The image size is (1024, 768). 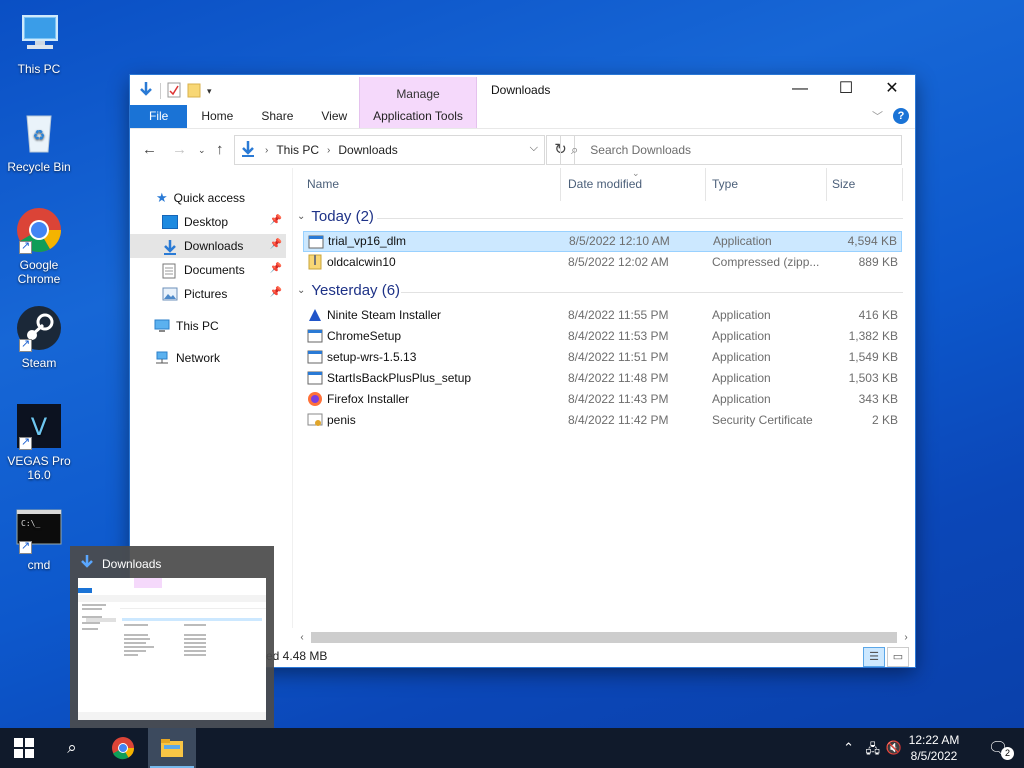 What do you see at coordinates (800, 90) in the screenshot?
I see `minimize-button: —` at bounding box center [800, 90].